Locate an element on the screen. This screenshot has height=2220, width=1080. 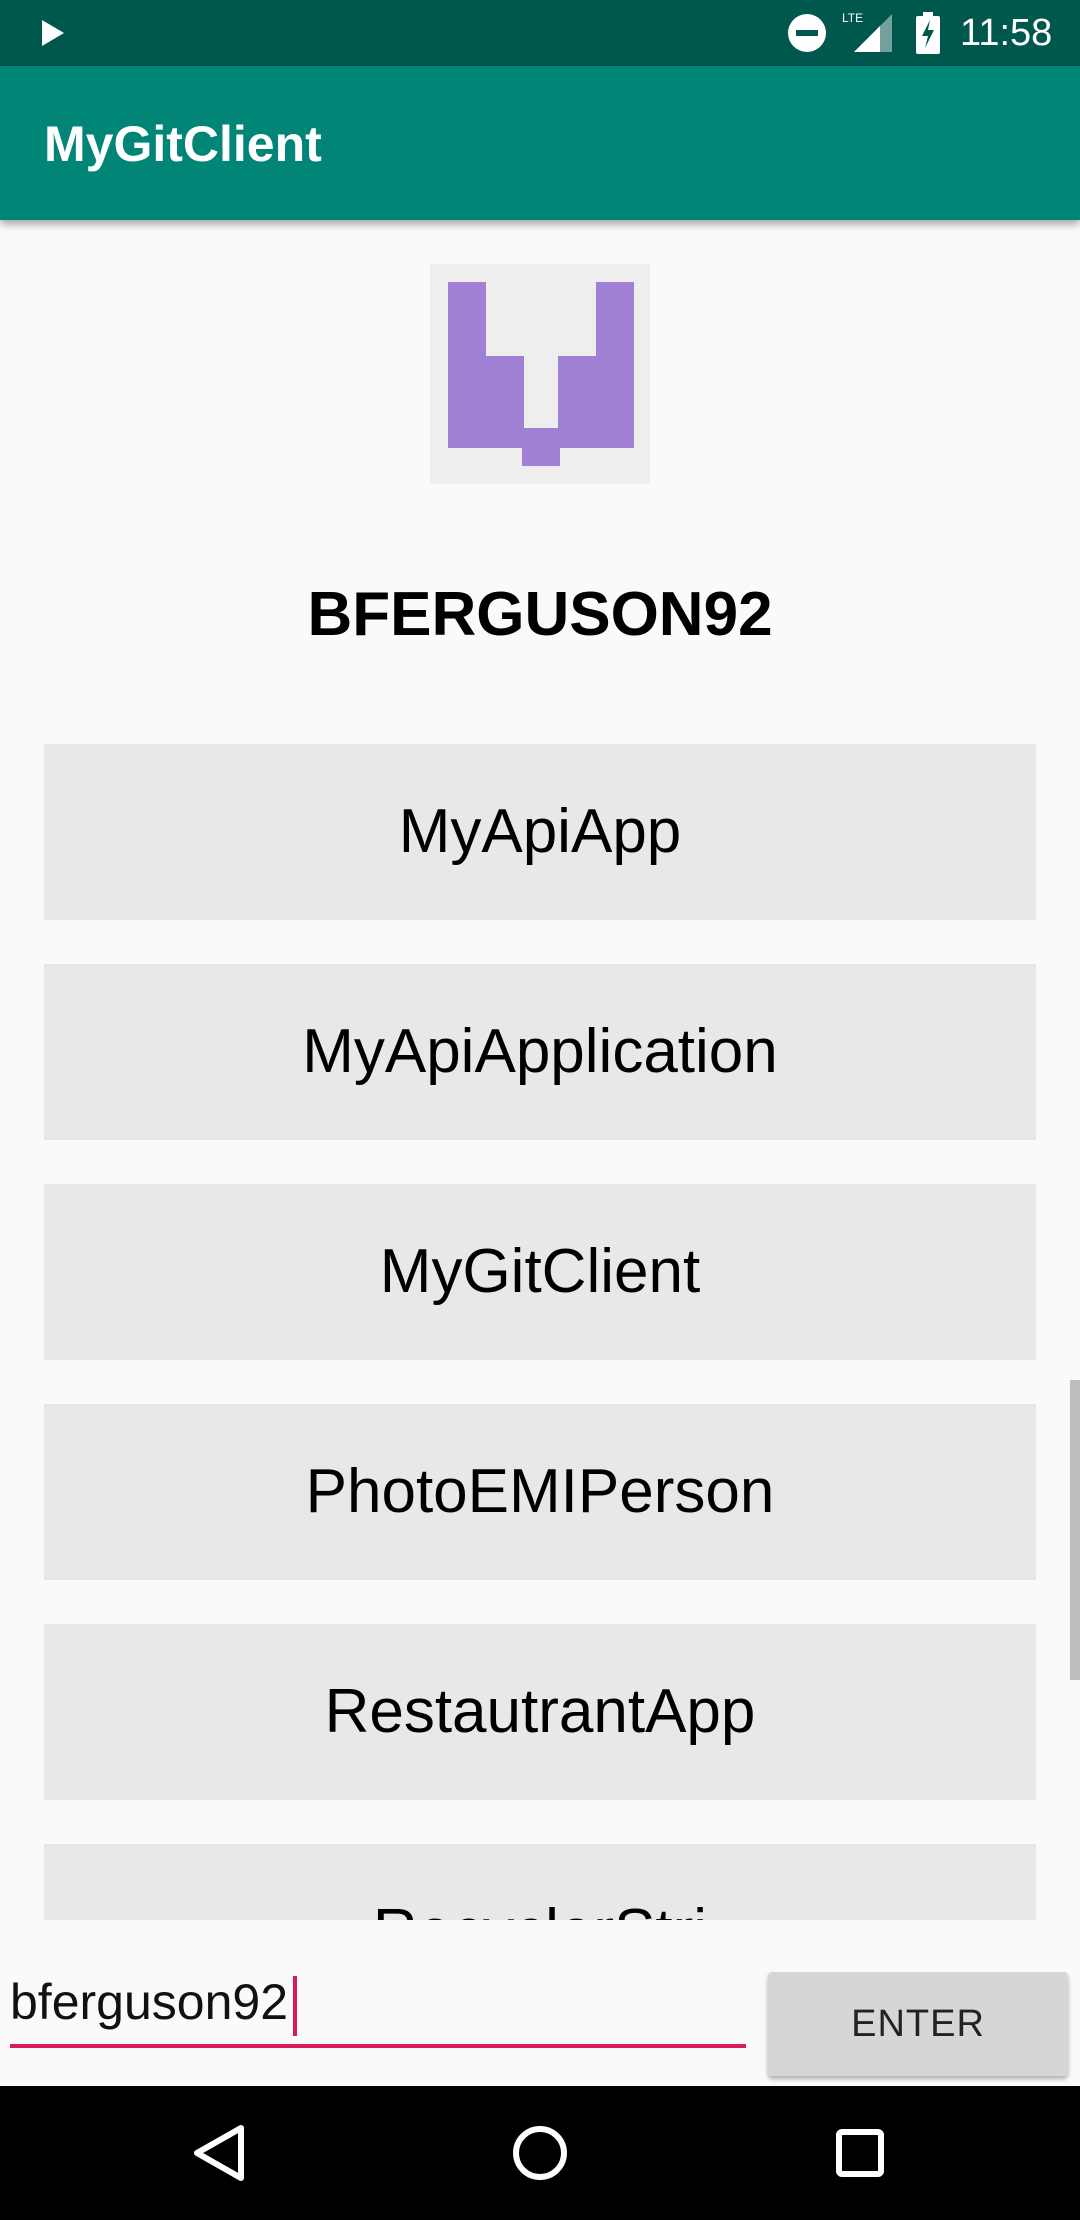
home-icon is located at coordinates (540, 2153).